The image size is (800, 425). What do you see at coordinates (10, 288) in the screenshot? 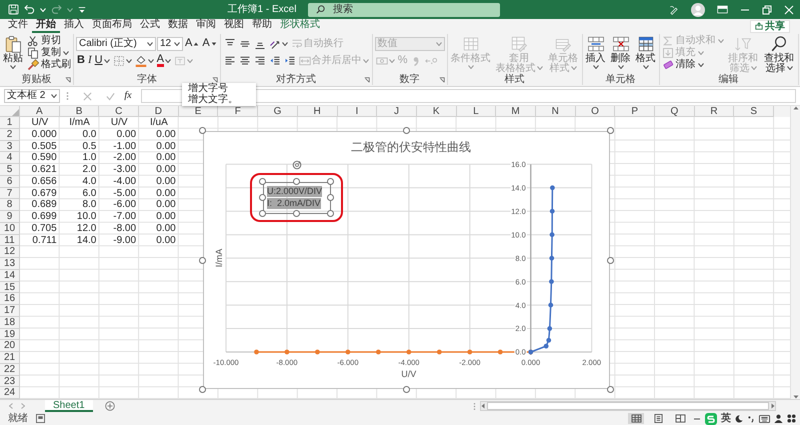
I see `row-header: 15` at bounding box center [10, 288].